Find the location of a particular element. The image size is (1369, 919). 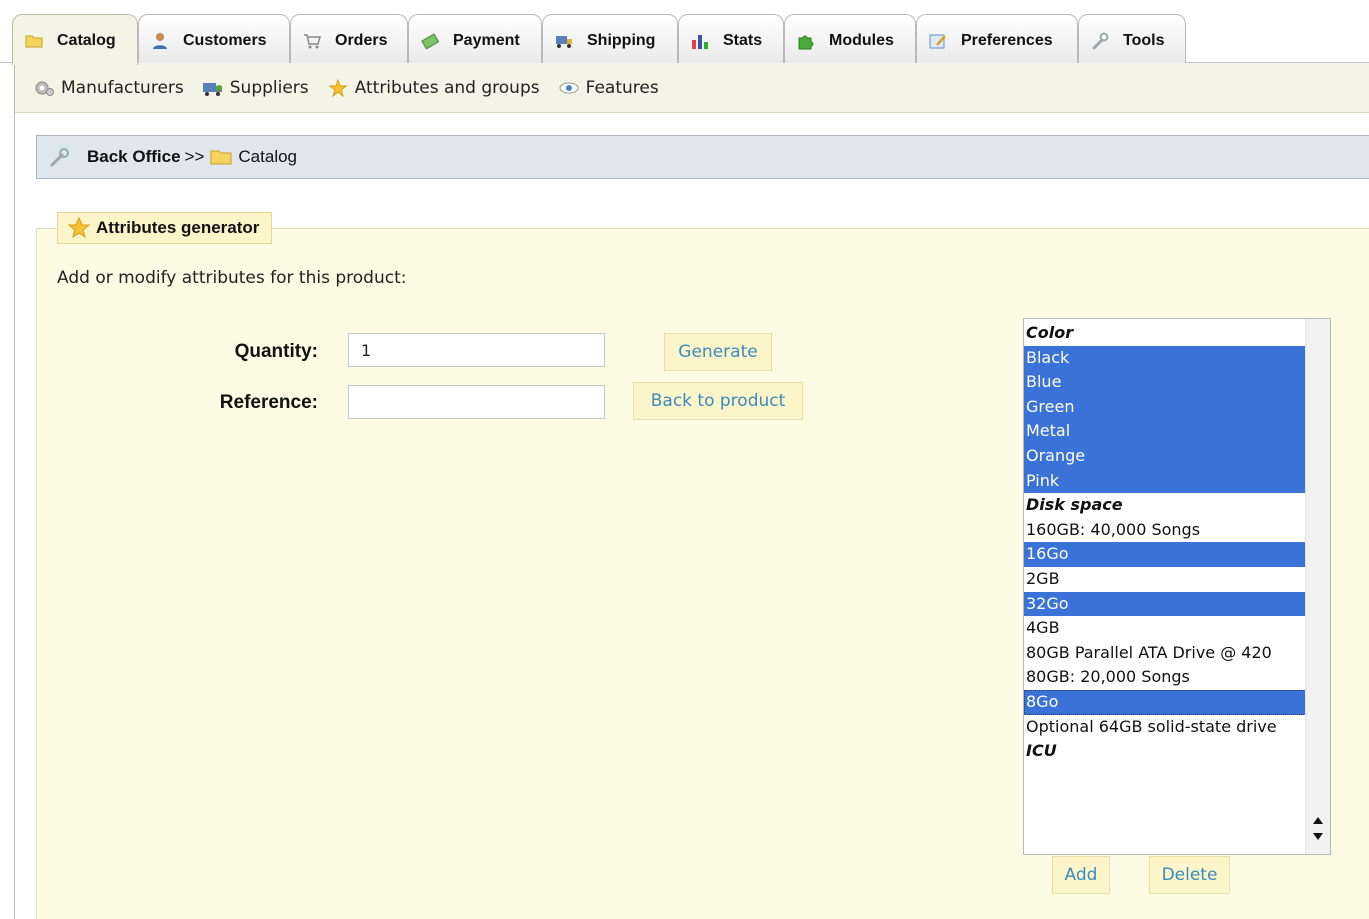

tab-orders: Orders is located at coordinates (349, 39).